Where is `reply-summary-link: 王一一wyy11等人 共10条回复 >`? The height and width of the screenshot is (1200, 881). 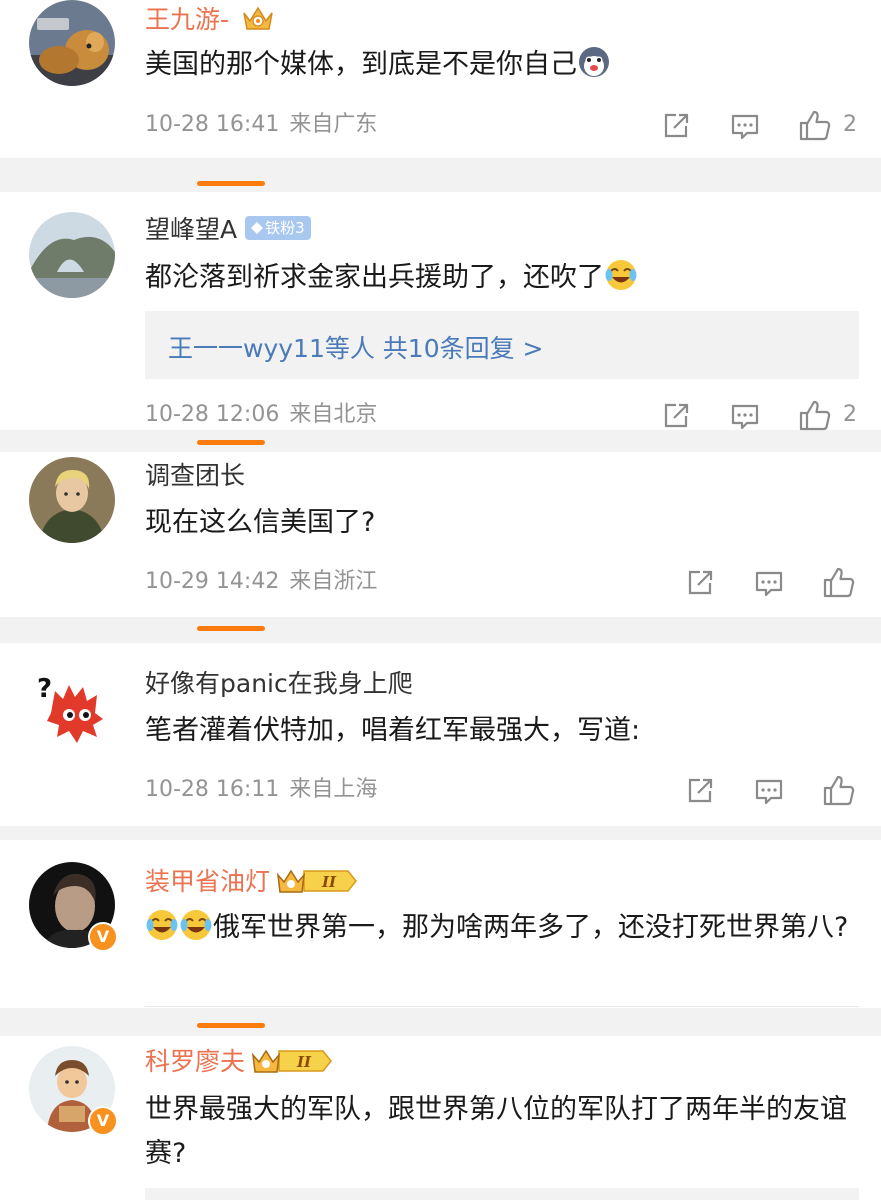
reply-summary-link: 王一一wyy11等人 共10条回复 > is located at coordinates (356, 347).